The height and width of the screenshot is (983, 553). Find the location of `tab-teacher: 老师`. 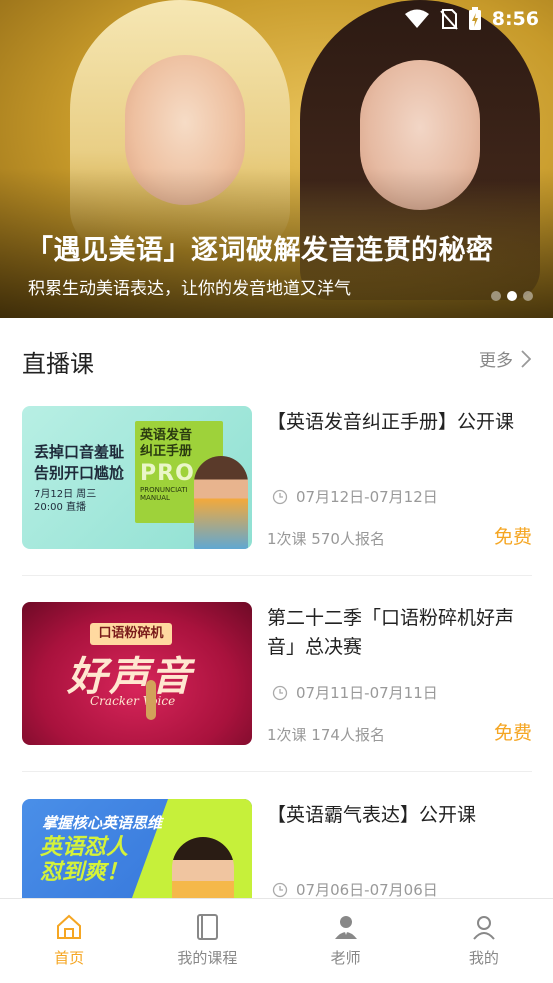

tab-teacher: 老师 is located at coordinates (346, 941).